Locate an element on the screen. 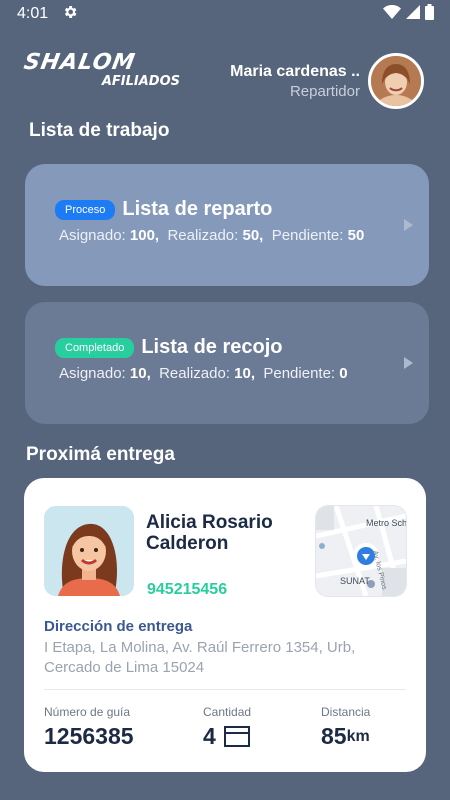 Image resolution: width=450 pixels, height=800 pixels. map-label-metro: Metro Sch is located at coordinates (386, 523).